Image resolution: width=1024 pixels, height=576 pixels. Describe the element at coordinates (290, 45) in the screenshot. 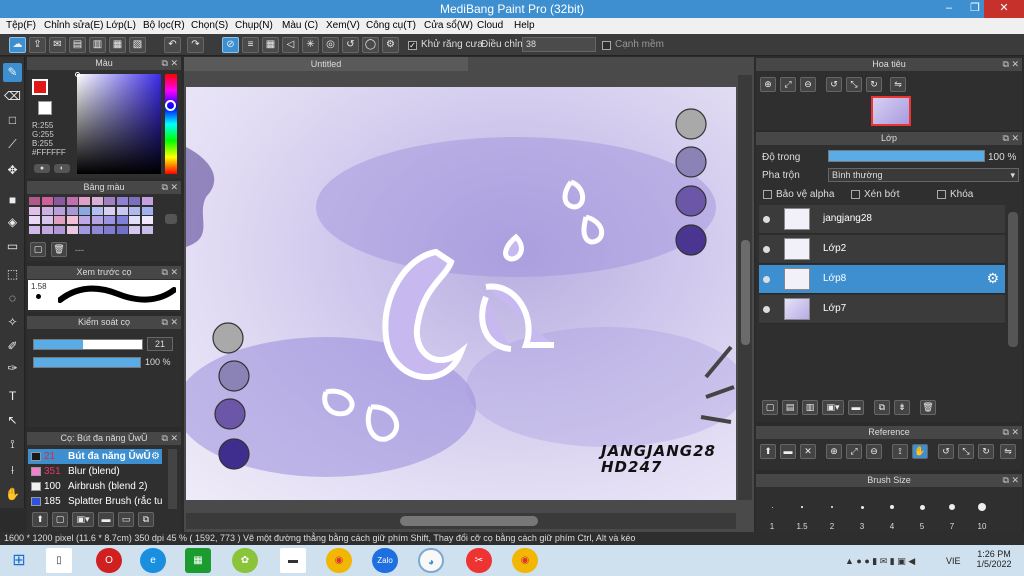

I see `snap-vanish-icon: ◁` at that location.